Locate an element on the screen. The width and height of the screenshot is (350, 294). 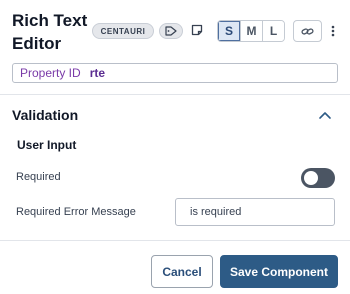
property-id-field: Property ID rte is located at coordinates (175, 73).